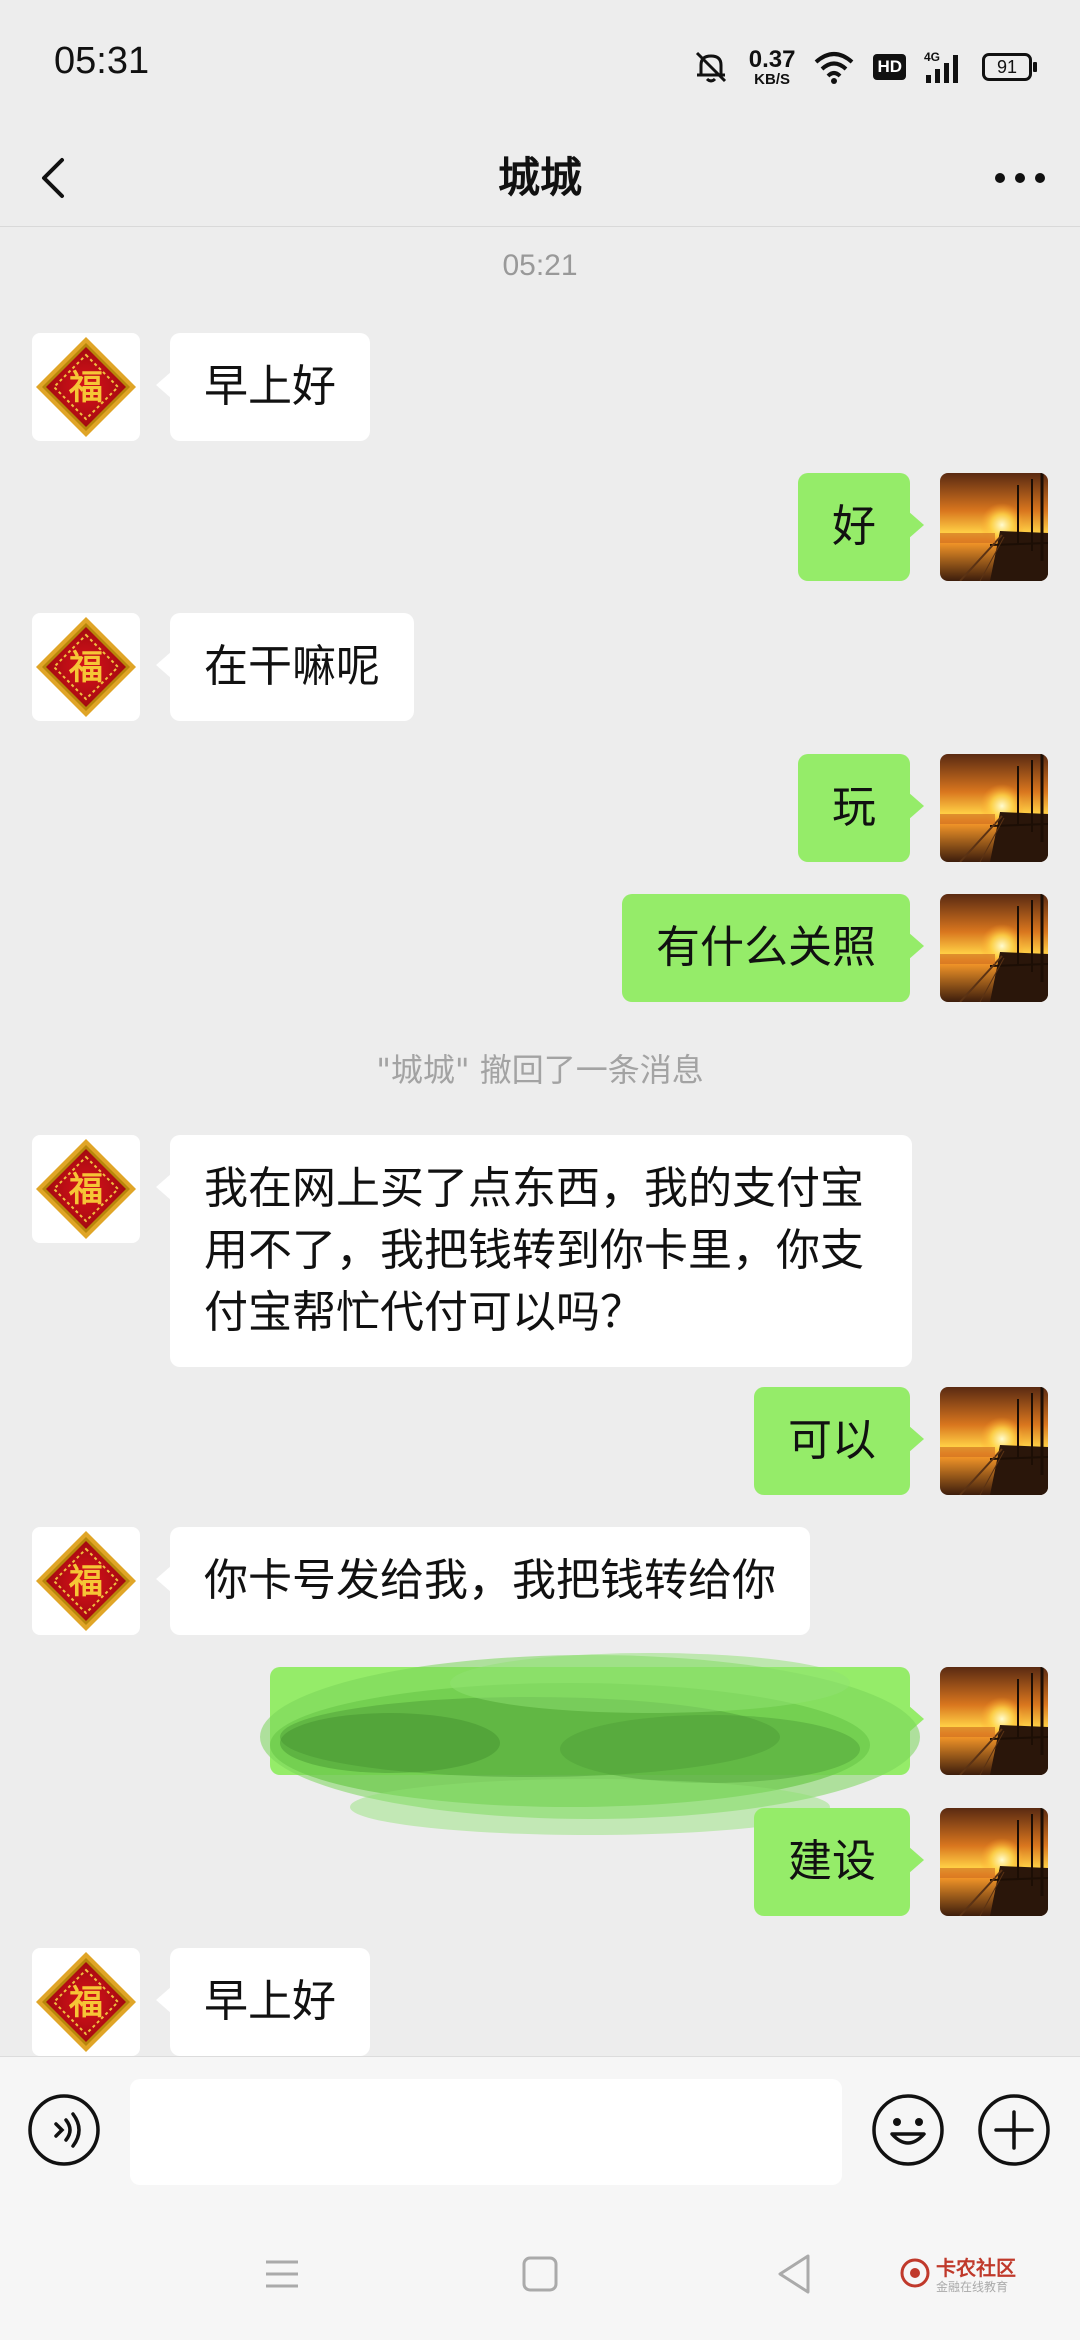 This screenshot has width=1080, height=2340. I want to click on chat-title: 城城, so click(539, 177).